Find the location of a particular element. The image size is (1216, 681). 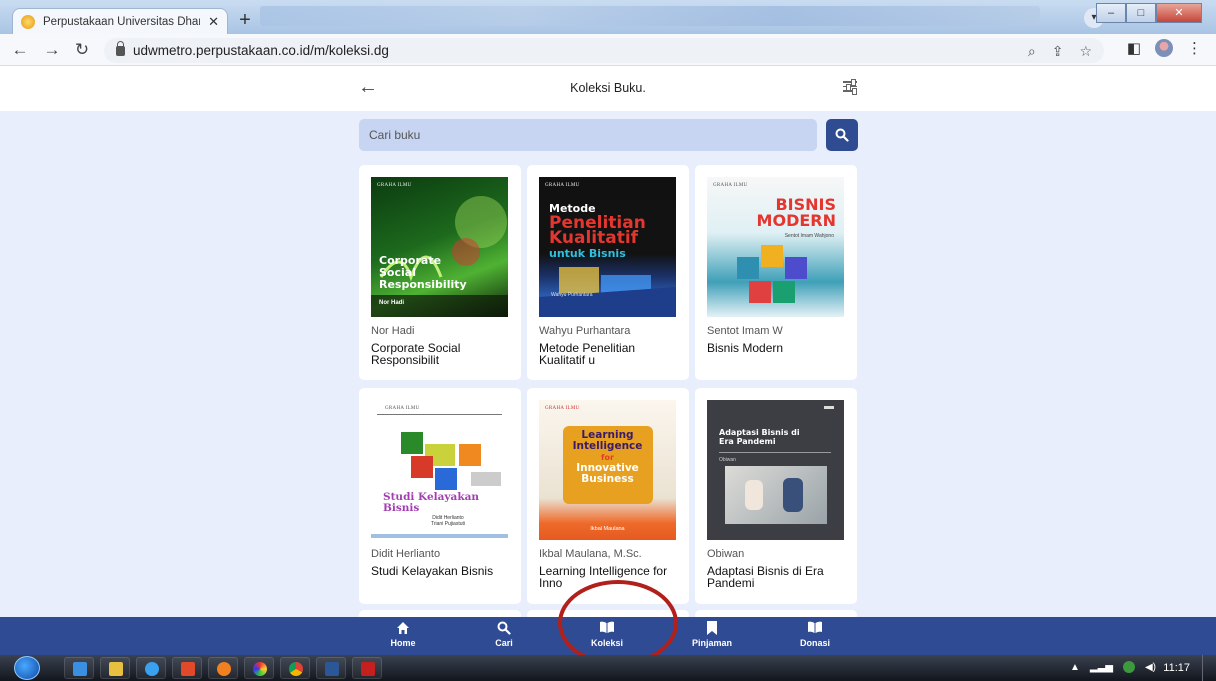

signal-icon: ▂▃▅ is located at coordinates (1101, 667).